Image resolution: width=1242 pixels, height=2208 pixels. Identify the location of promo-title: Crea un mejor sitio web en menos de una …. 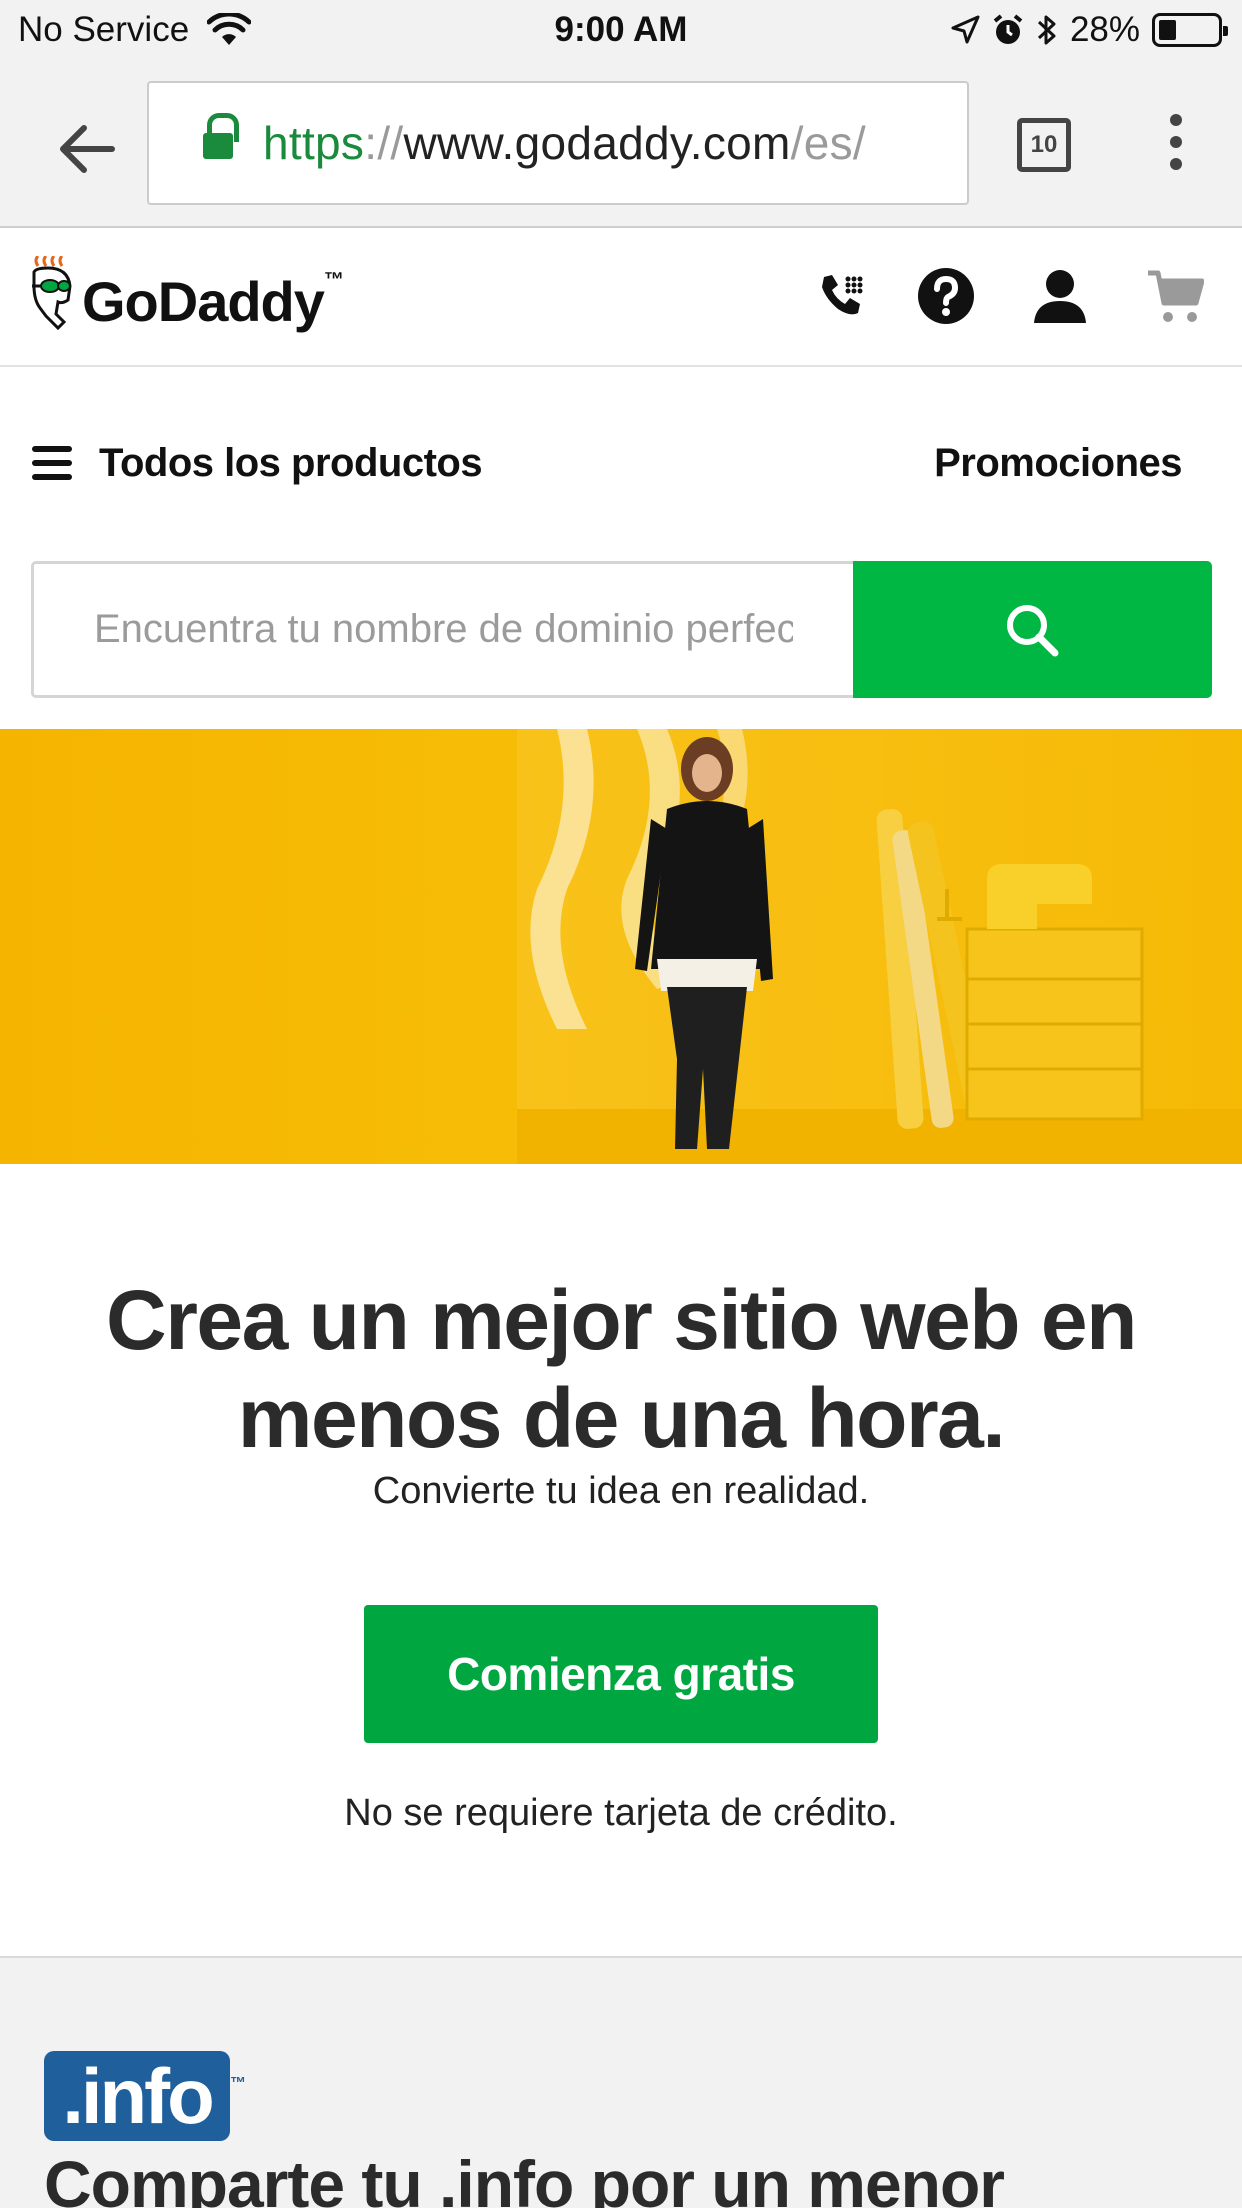
(621, 1369).